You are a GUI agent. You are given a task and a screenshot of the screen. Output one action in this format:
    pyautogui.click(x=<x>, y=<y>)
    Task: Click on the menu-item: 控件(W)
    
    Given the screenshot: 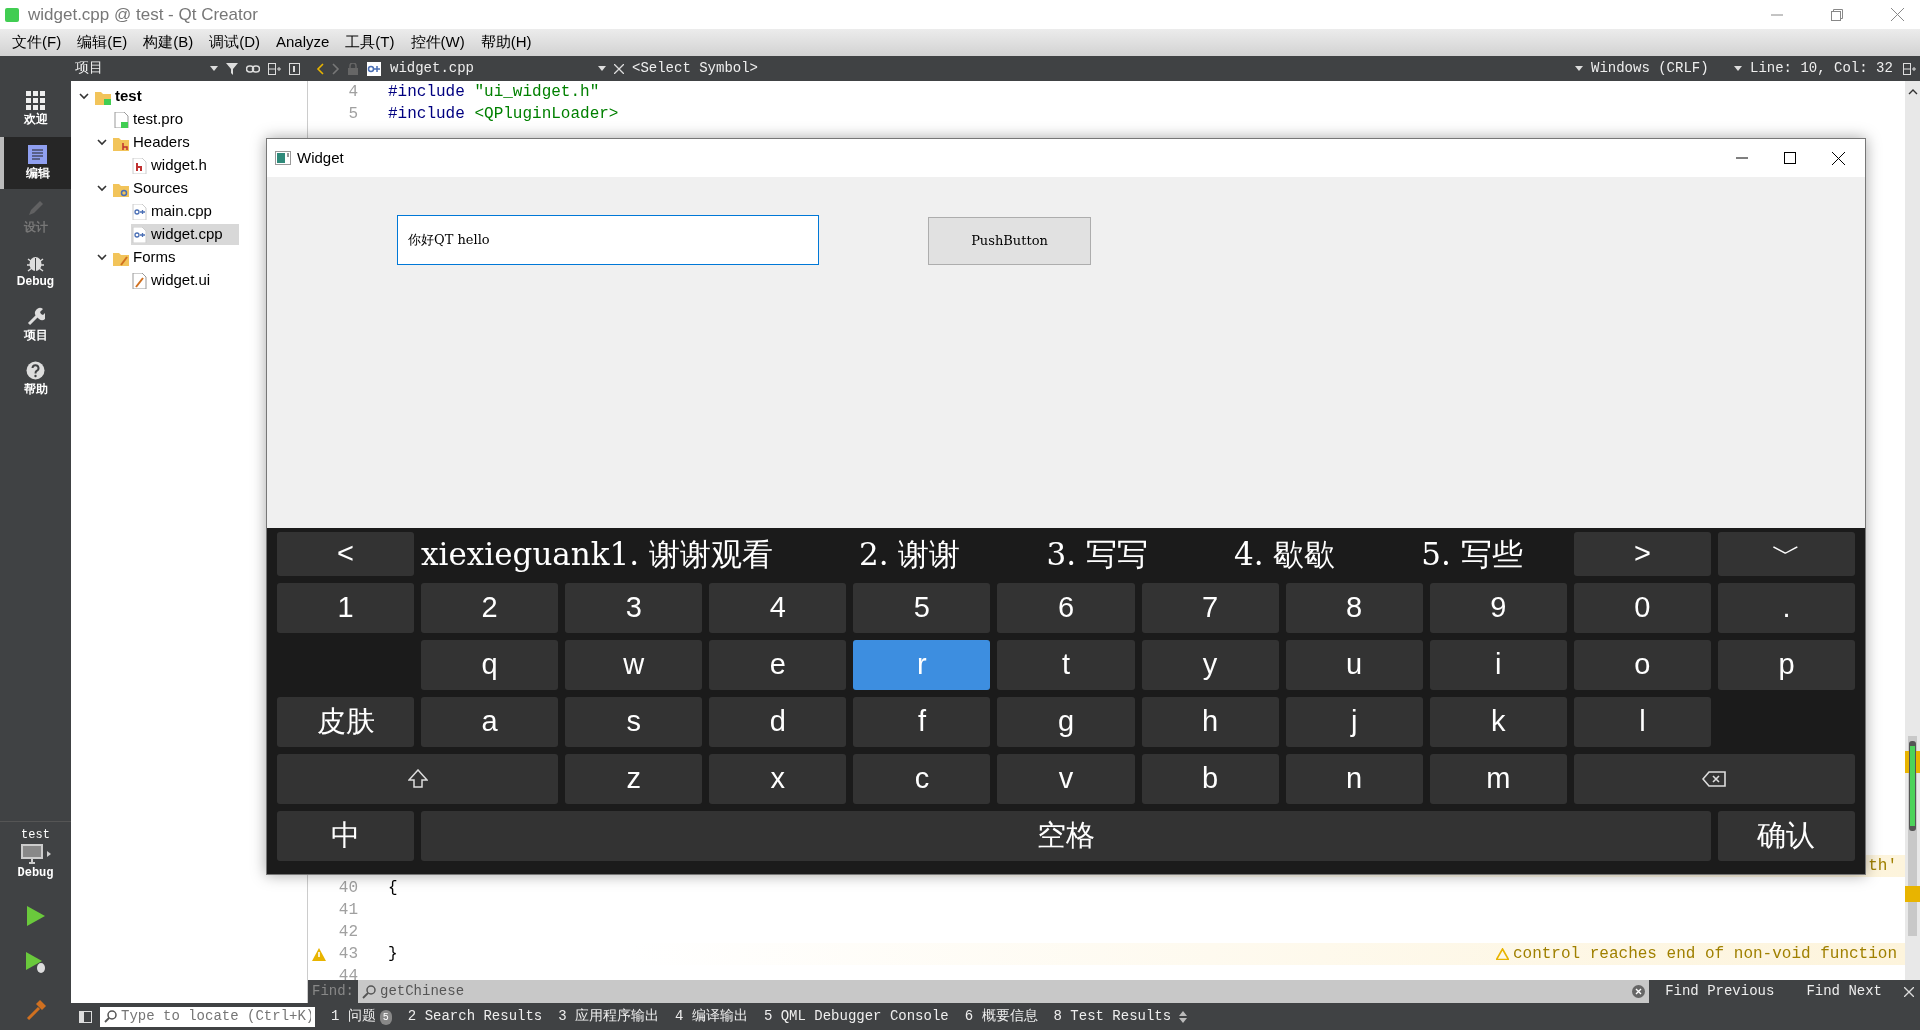 What is the action you would take?
    pyautogui.click(x=437, y=42)
    